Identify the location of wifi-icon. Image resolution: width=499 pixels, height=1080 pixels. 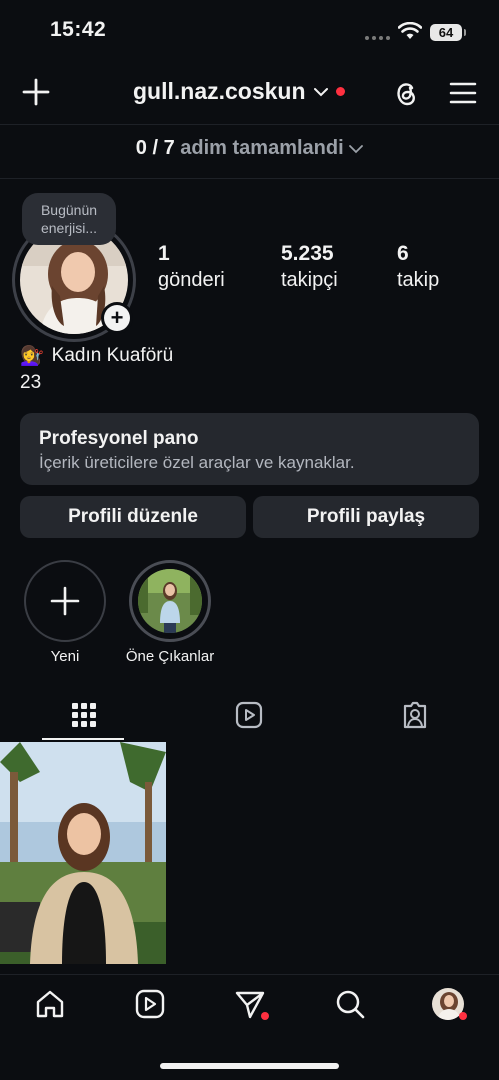
(410, 30).